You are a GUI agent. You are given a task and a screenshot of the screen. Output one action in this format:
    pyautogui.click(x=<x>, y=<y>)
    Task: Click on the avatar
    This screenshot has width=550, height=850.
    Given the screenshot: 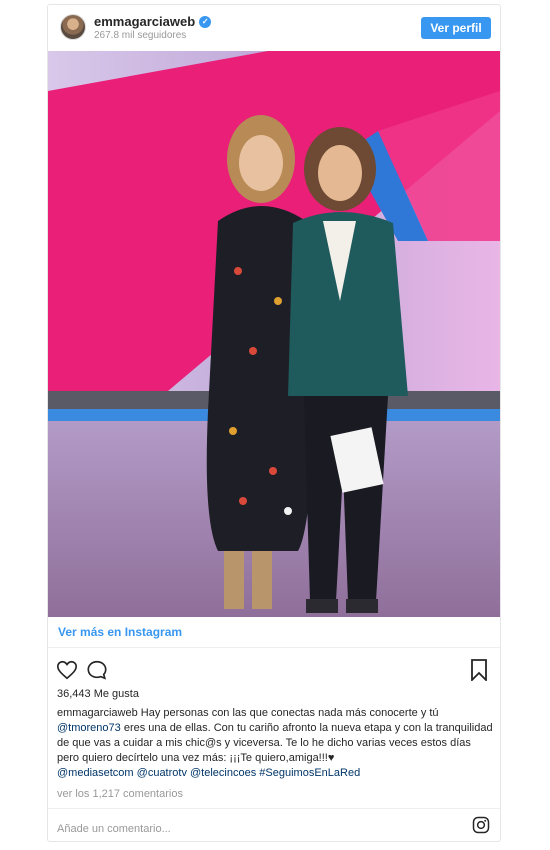 What is the action you would take?
    pyautogui.click(x=73, y=27)
    